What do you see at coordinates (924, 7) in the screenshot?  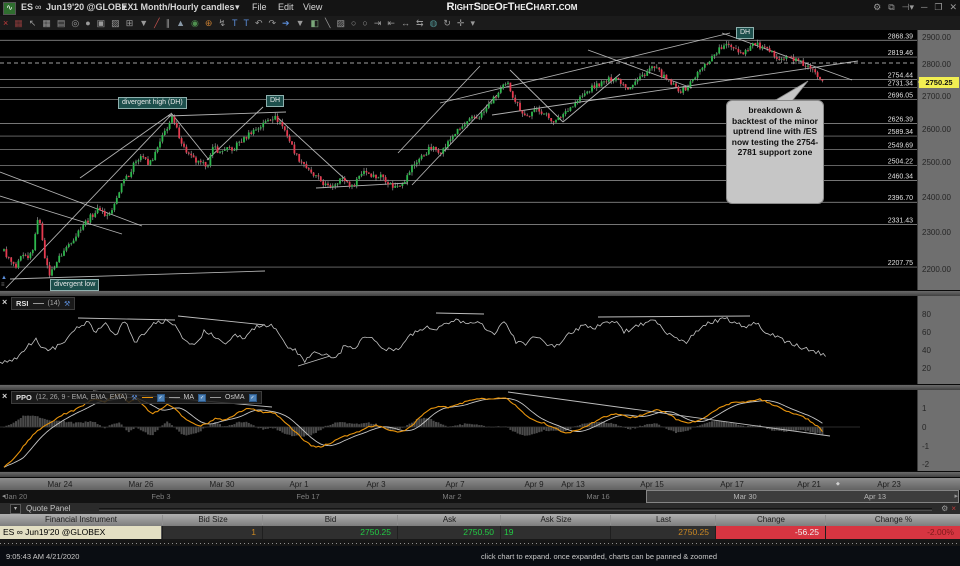 I see `minimize-icon: ─` at bounding box center [924, 7].